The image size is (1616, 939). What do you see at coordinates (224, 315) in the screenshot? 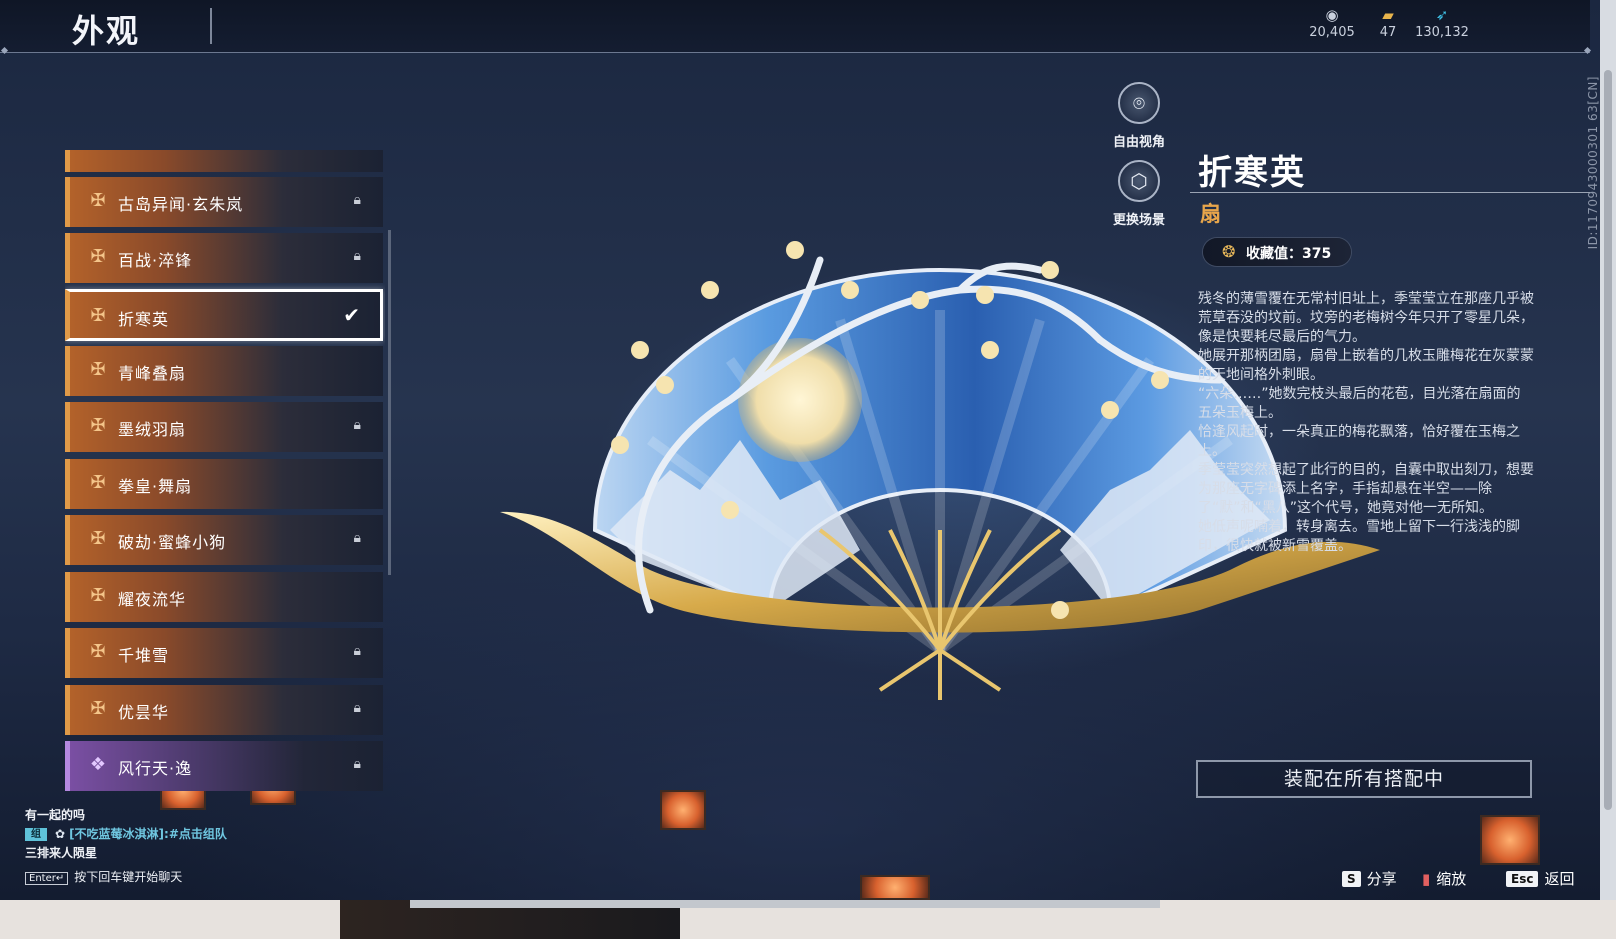
I see `list-item-selected: ✠ 折寒英 ✔` at bounding box center [224, 315].